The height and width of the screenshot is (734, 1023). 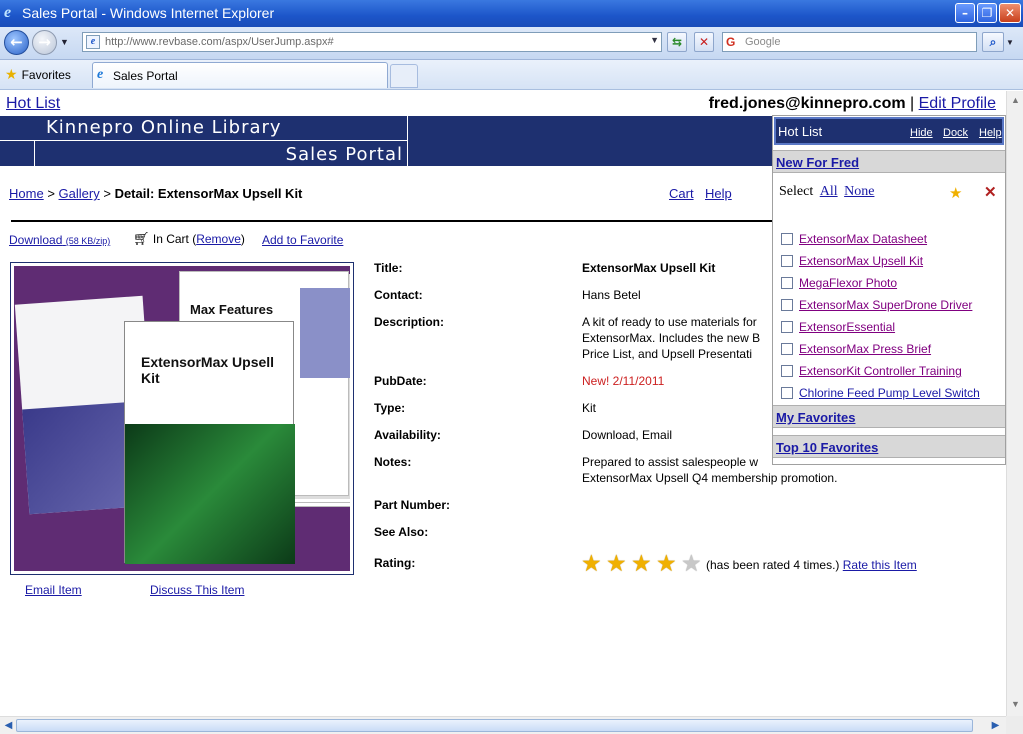 What do you see at coordinates (852, 104) in the screenshot?
I see `user-info: fred.jones@kinnepro.com | Edit Profile` at bounding box center [852, 104].